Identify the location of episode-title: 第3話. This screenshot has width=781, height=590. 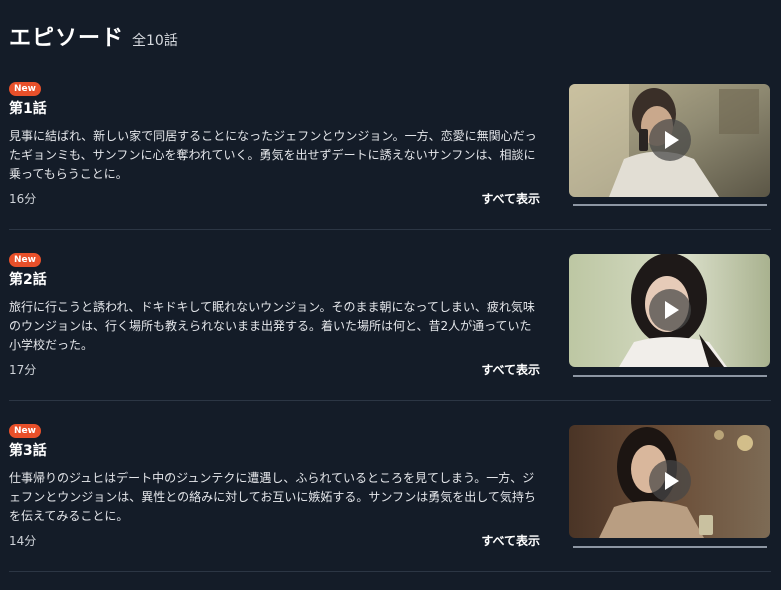
(28, 450).